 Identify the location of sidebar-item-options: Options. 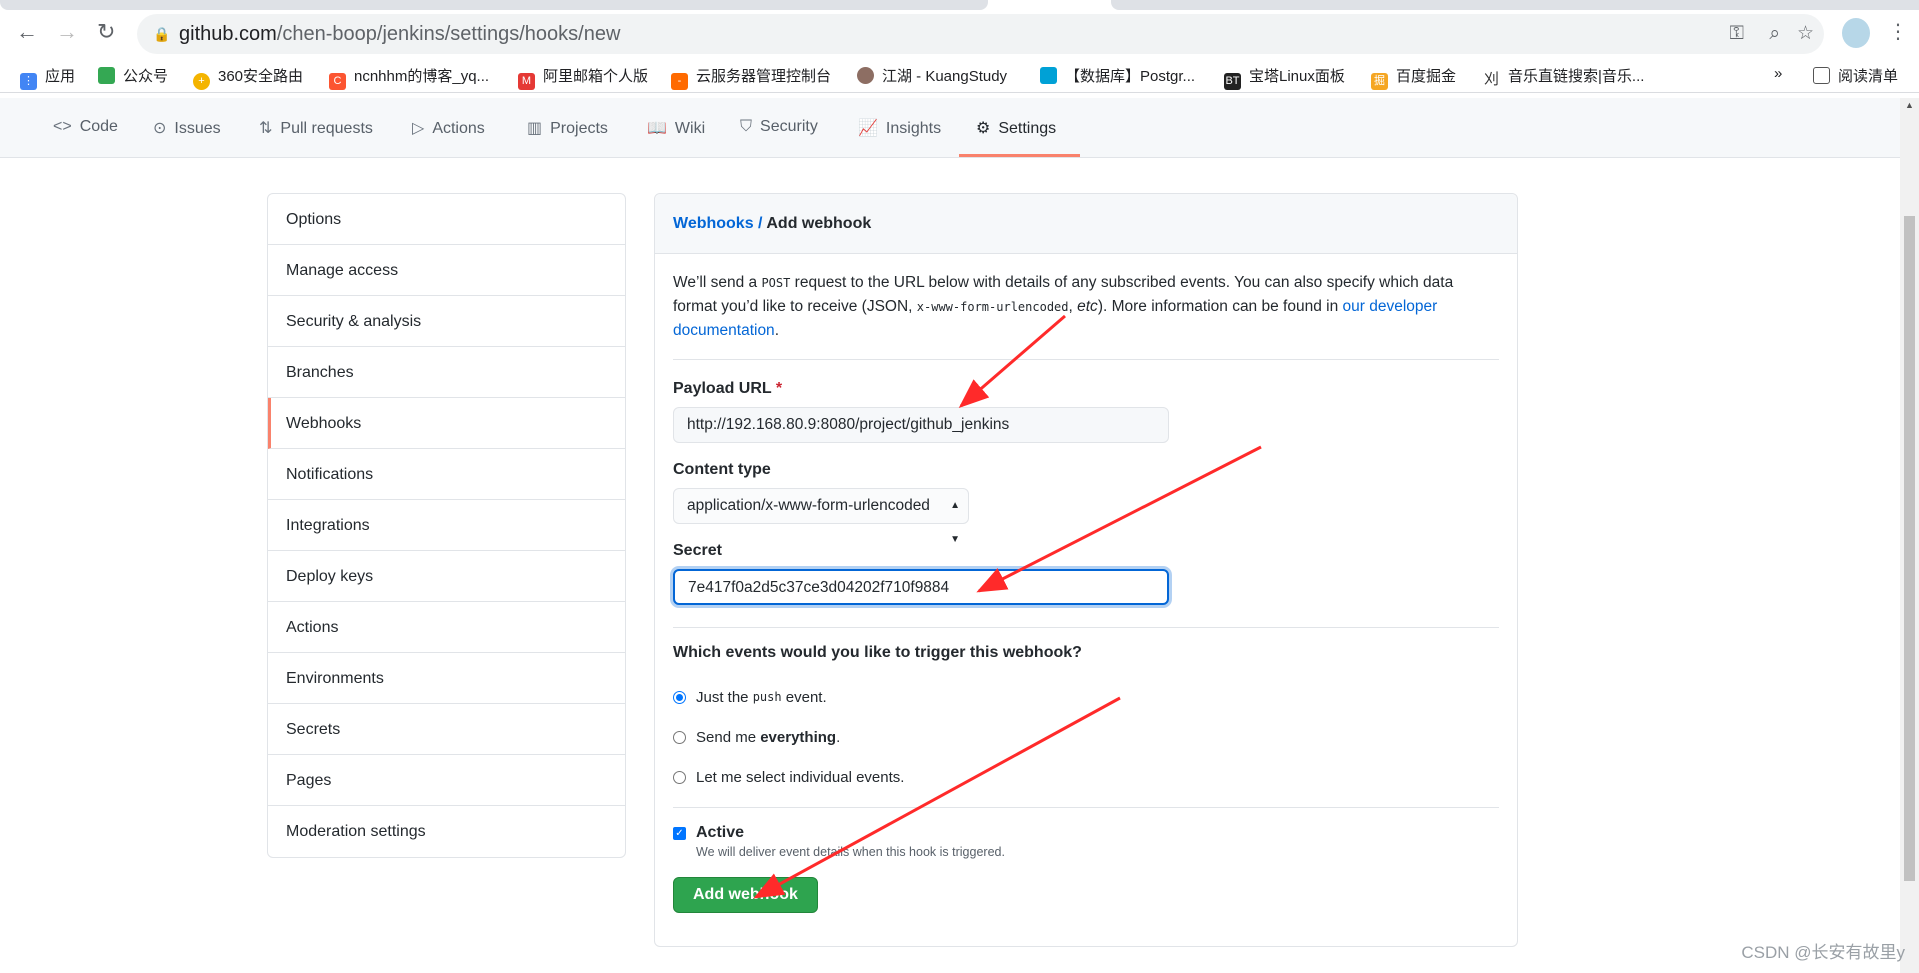
(446, 219).